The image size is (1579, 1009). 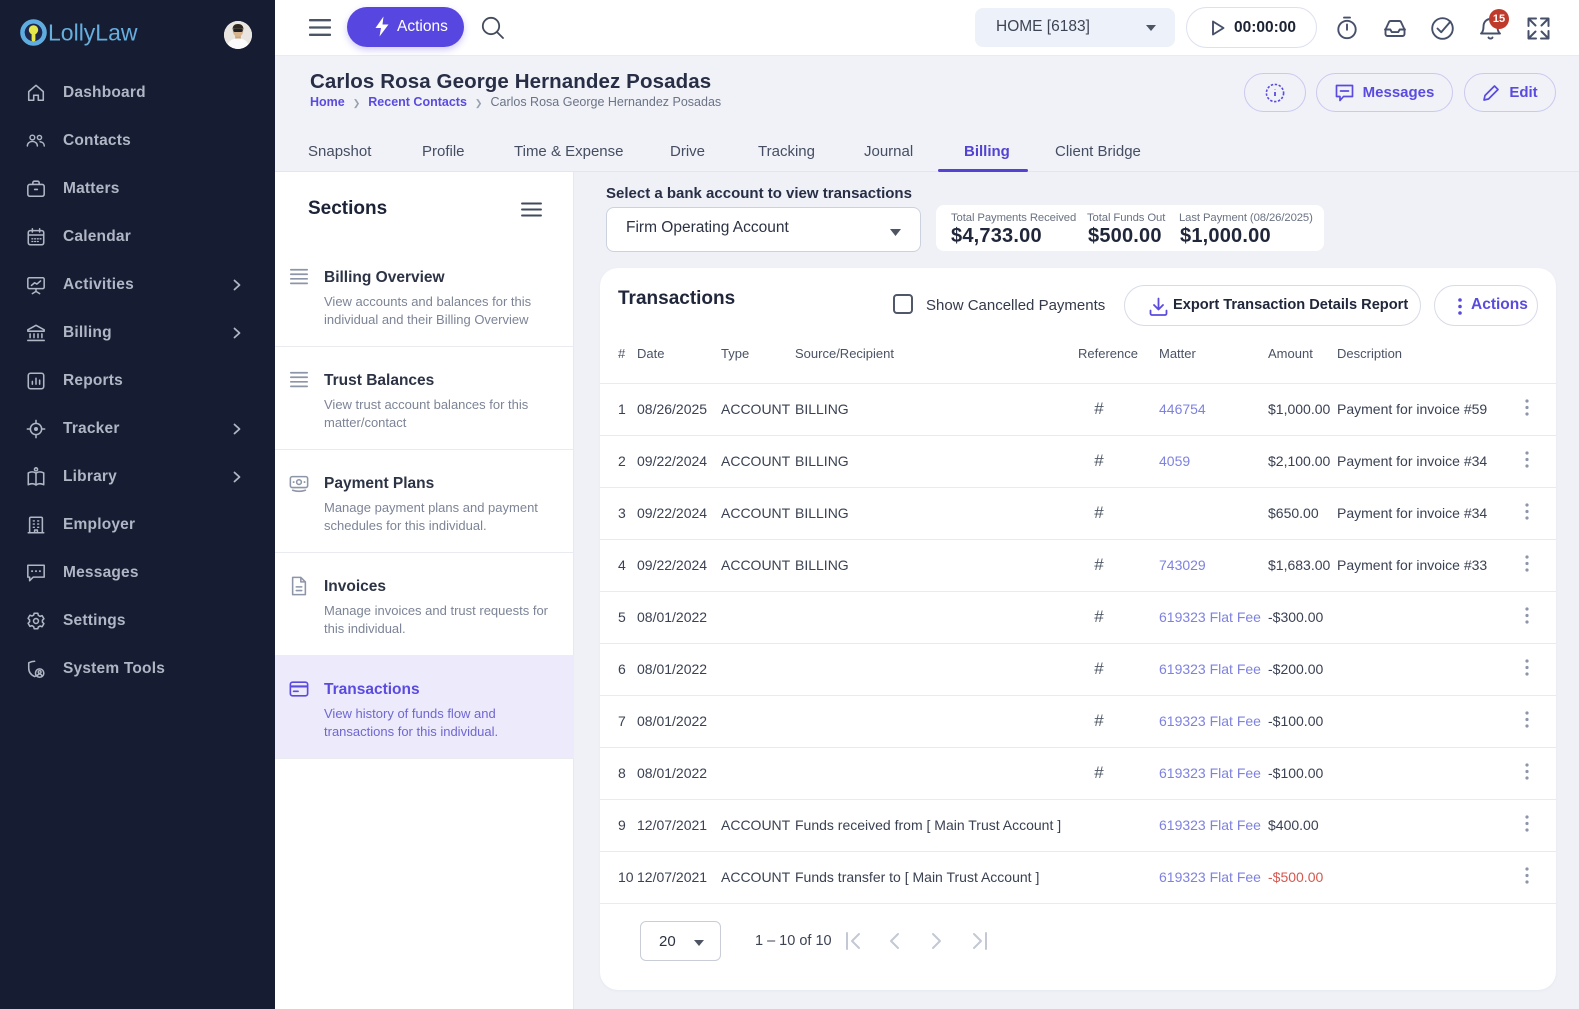 I want to click on svg-text: LollyLaw, so click(x=93, y=33).